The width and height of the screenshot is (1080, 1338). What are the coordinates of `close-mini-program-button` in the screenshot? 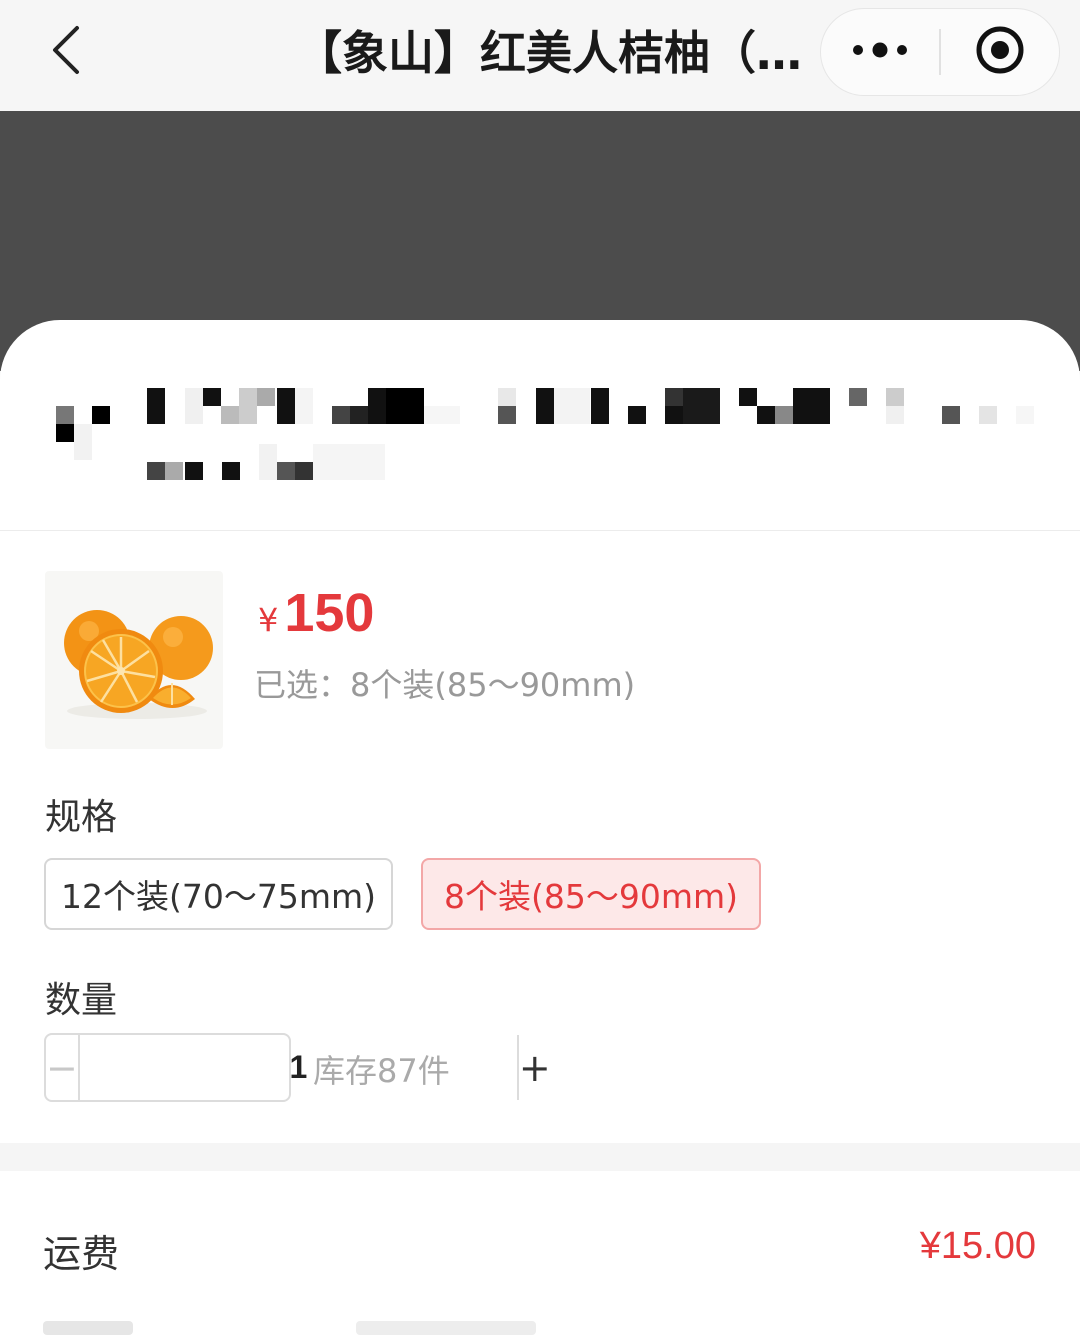 It's located at (1000, 52).